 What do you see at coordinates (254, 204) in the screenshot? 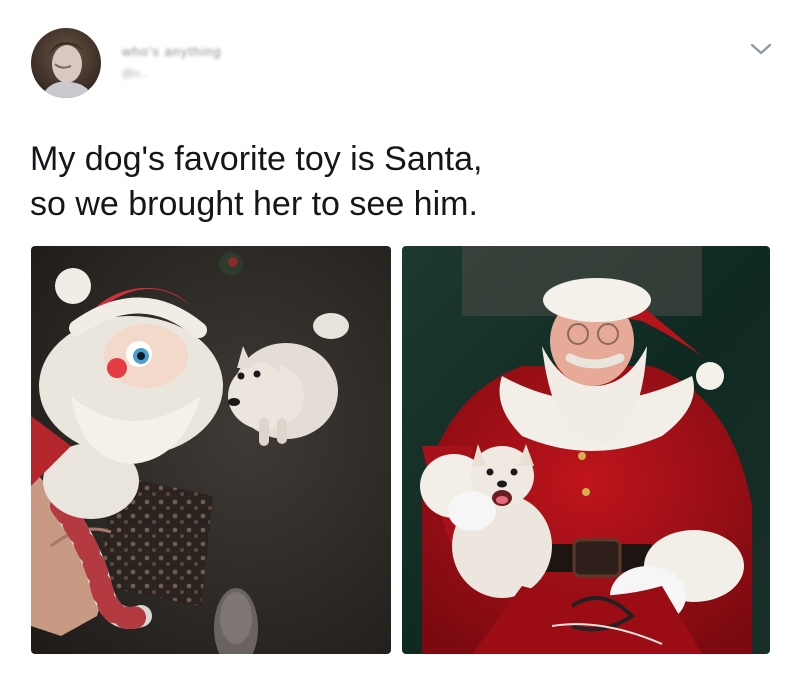
I see `tweet-text-line: so we brought her to see him.` at bounding box center [254, 204].